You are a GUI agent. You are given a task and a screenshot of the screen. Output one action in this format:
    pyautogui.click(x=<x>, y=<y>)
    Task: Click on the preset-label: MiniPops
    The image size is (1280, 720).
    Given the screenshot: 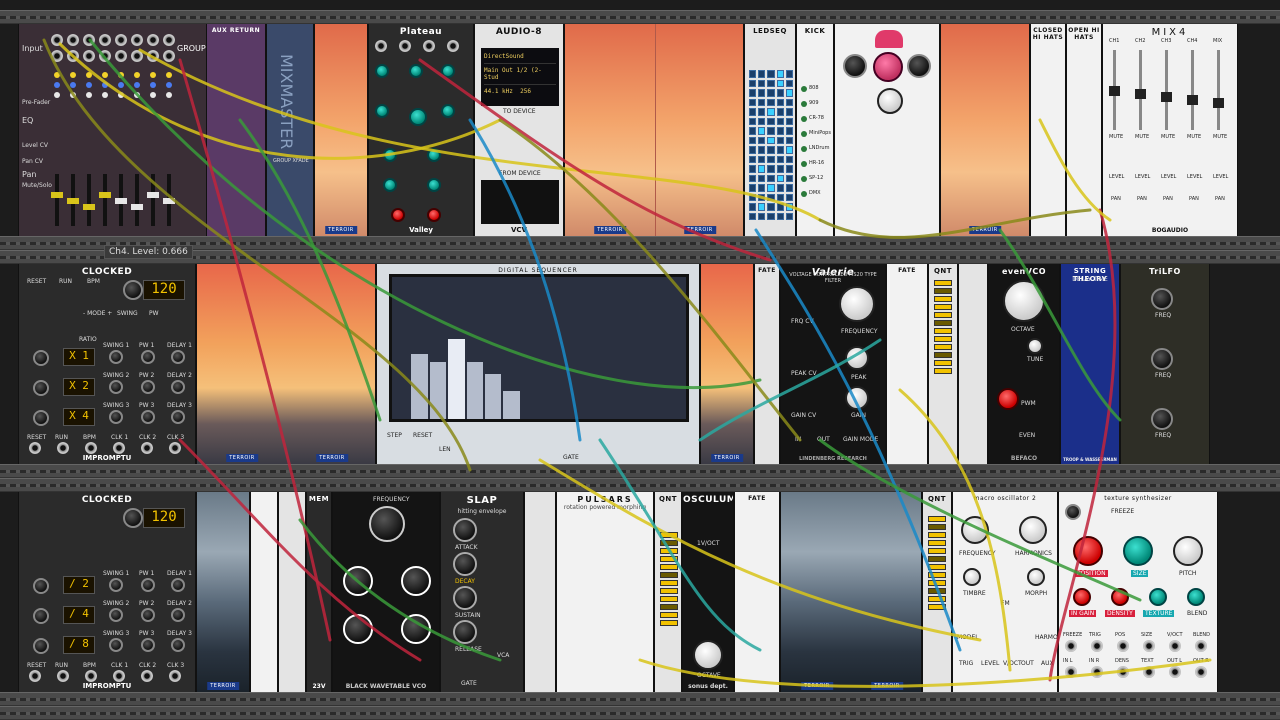 What is the action you would take?
    pyautogui.click(x=820, y=133)
    